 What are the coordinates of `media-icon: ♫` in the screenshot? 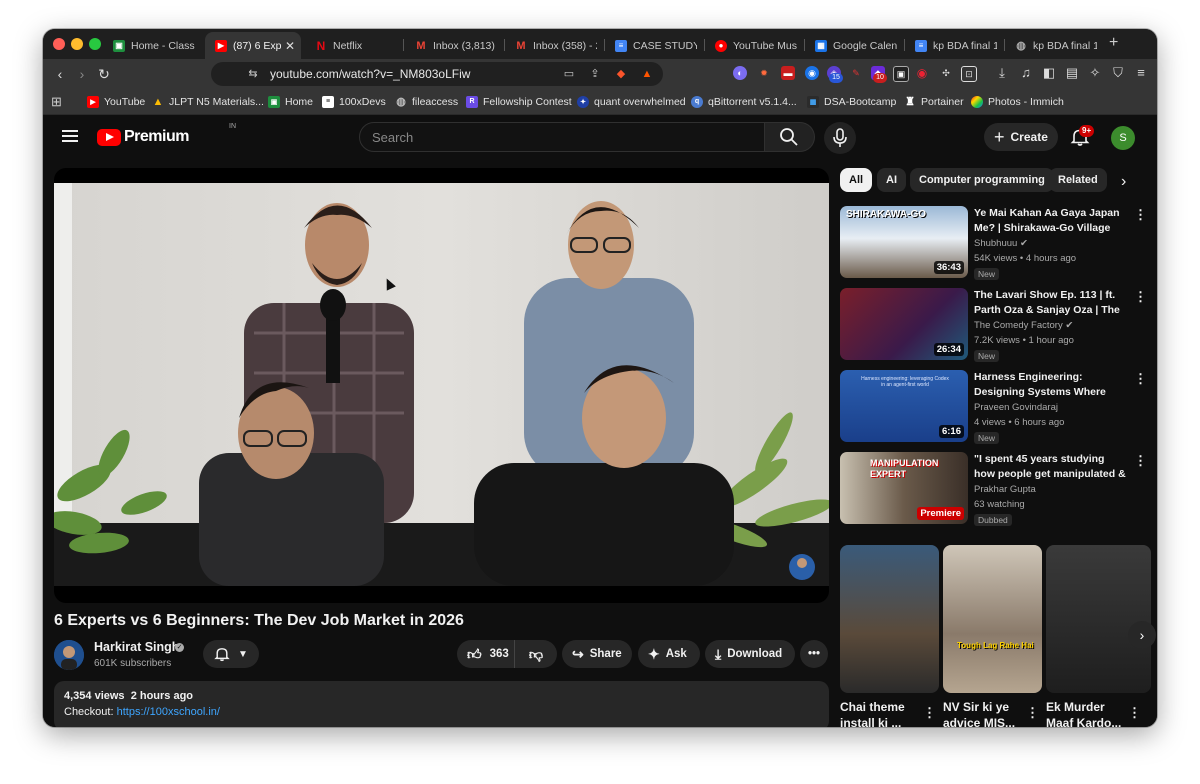 It's located at (1026, 73).